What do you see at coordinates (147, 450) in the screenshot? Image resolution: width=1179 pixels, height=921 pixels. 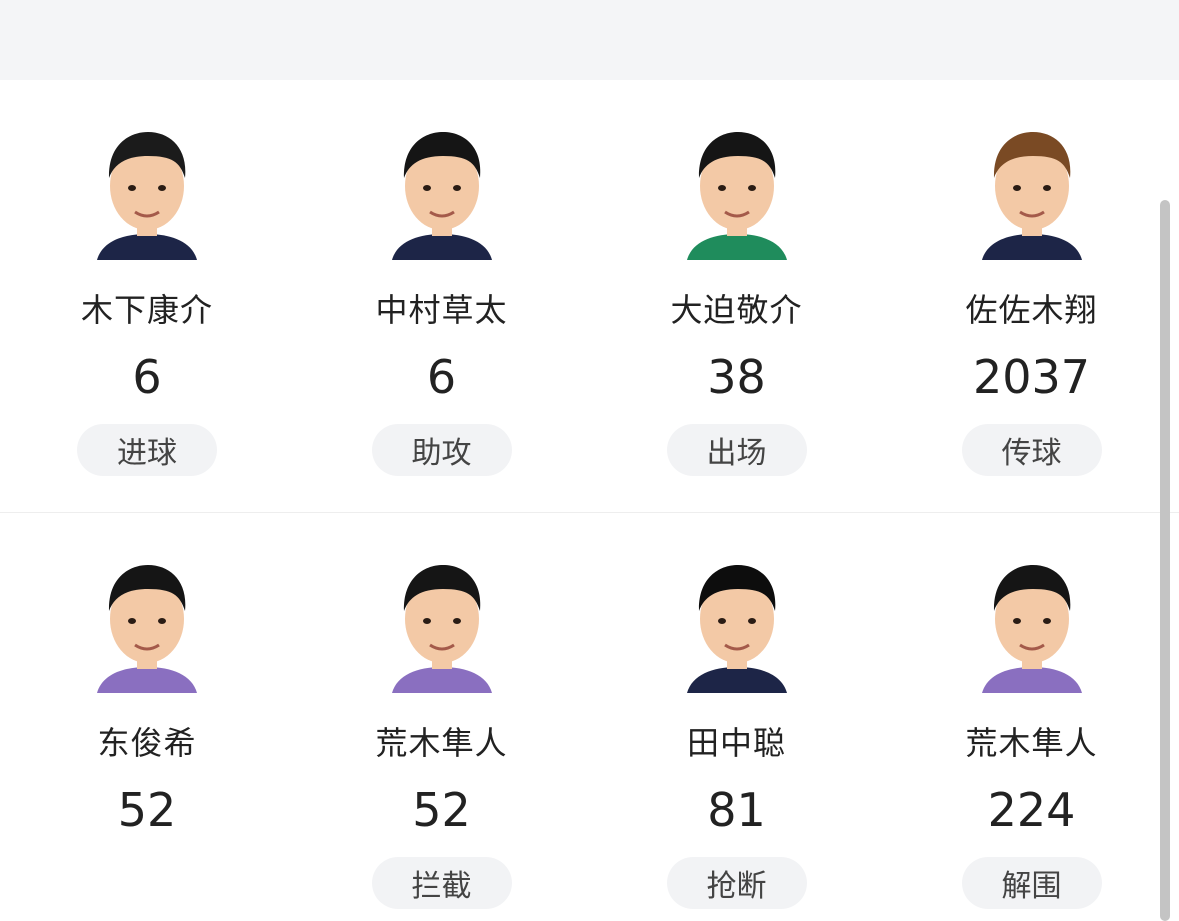 I see `stat-label-pill: 进球` at bounding box center [147, 450].